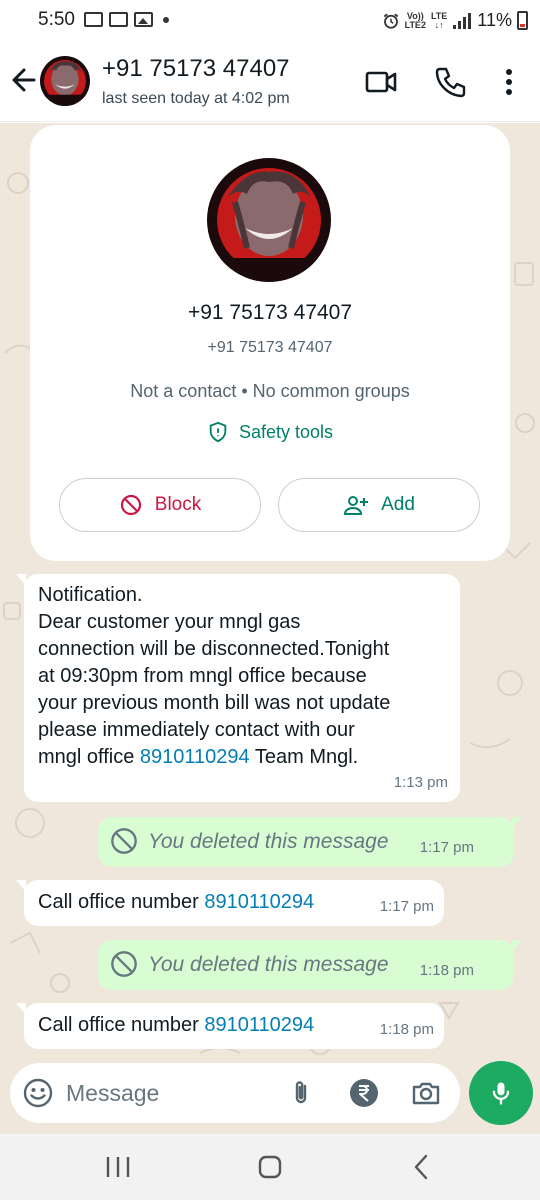 The height and width of the screenshot is (1200, 540). What do you see at coordinates (25, 80) in the screenshot?
I see `back-arrow-icon` at bounding box center [25, 80].